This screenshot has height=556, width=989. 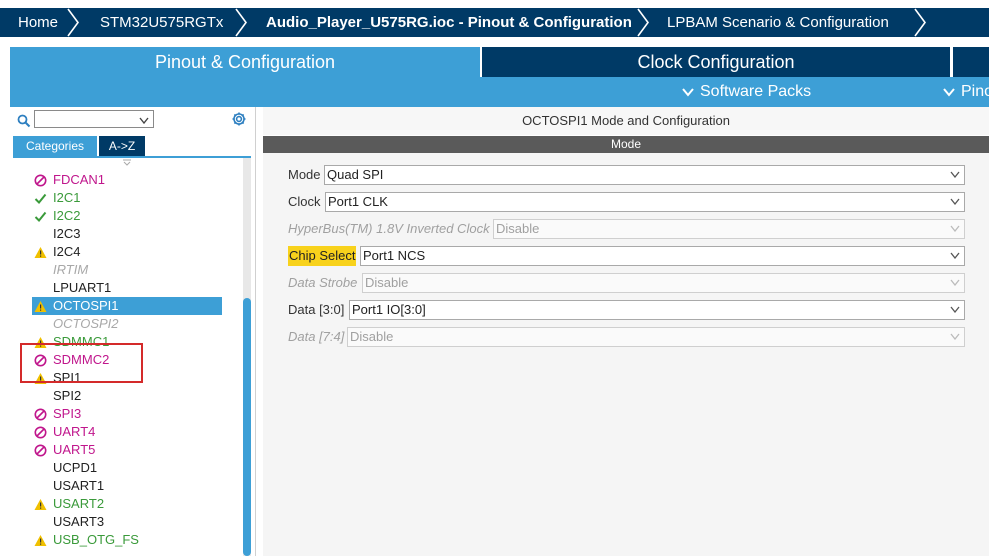 I want to click on sort-marker-icon, so click(x=127, y=162).